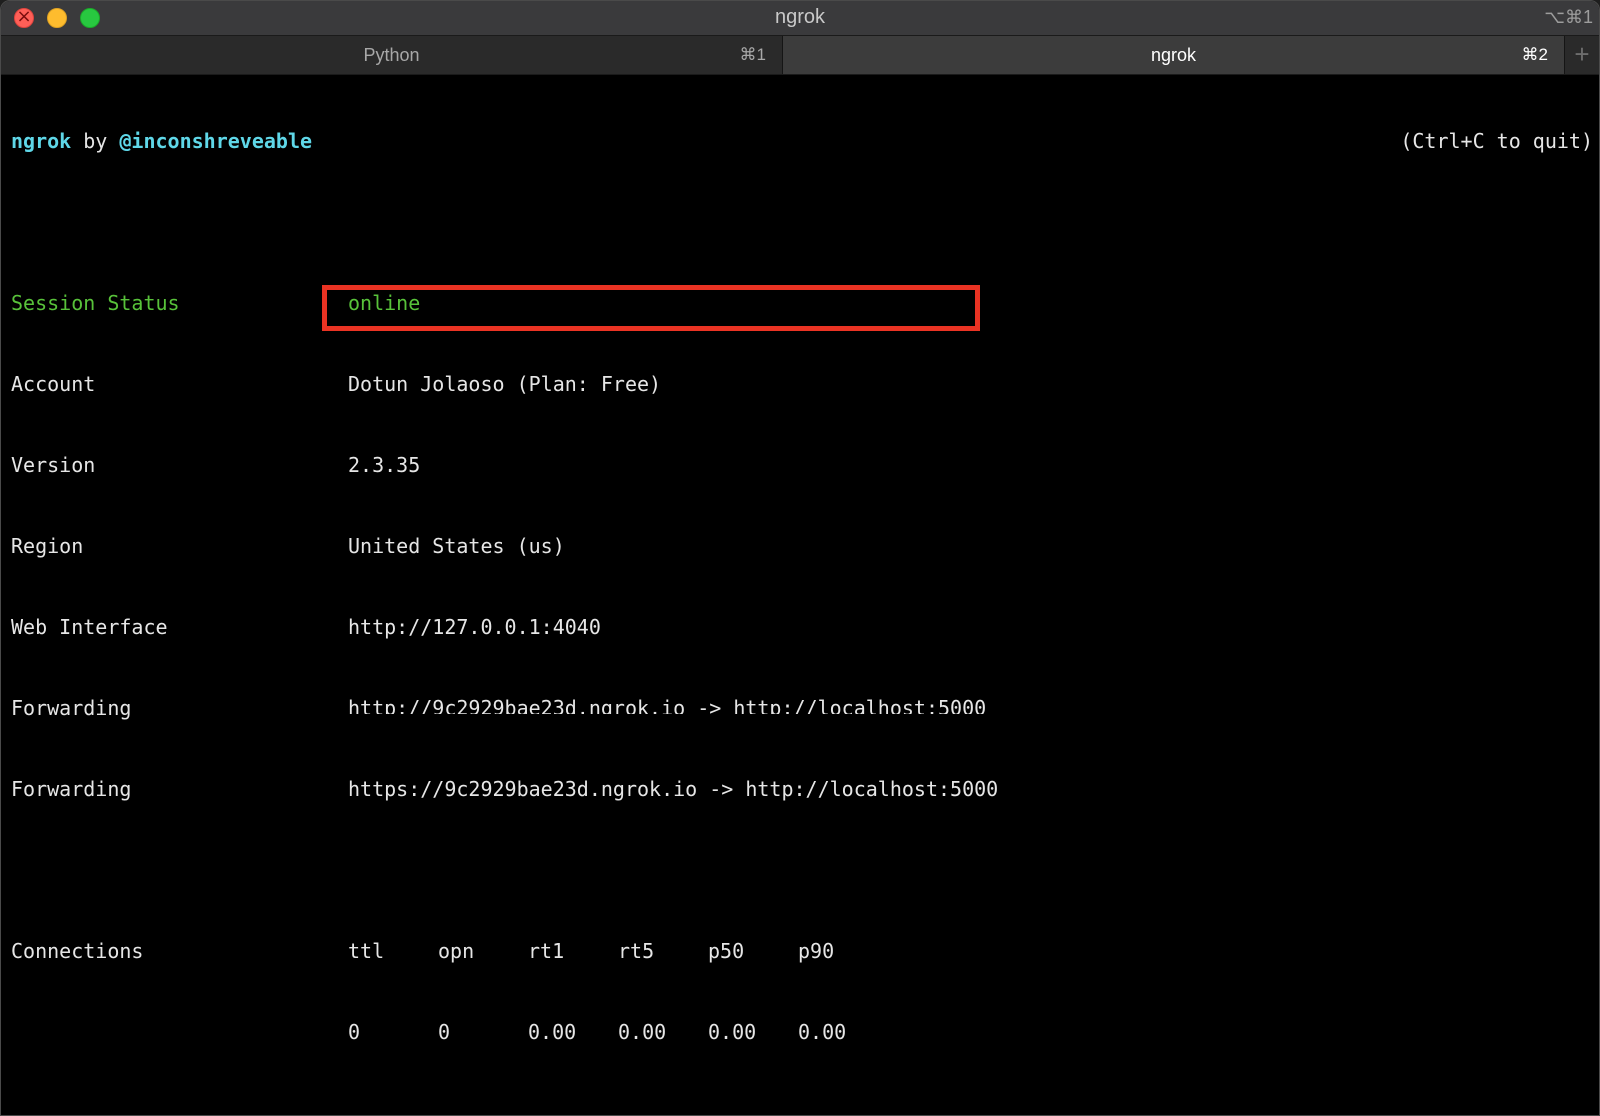 The image size is (1600, 1116). I want to click on info-value: United States (us), so click(456, 546).